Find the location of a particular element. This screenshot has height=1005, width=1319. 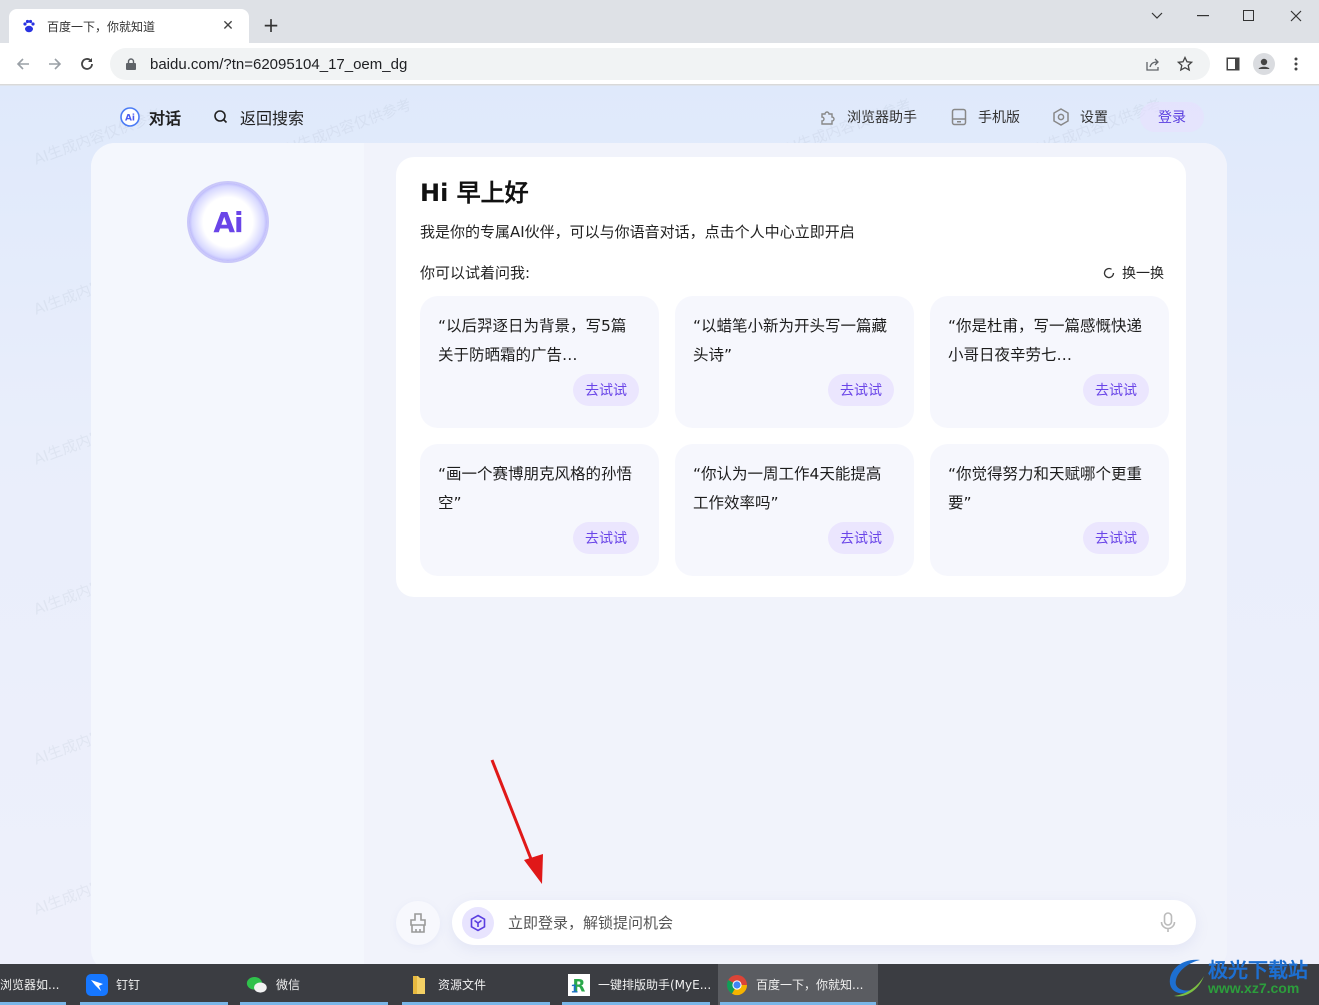

svg-text: Ai is located at coordinates (130, 119).